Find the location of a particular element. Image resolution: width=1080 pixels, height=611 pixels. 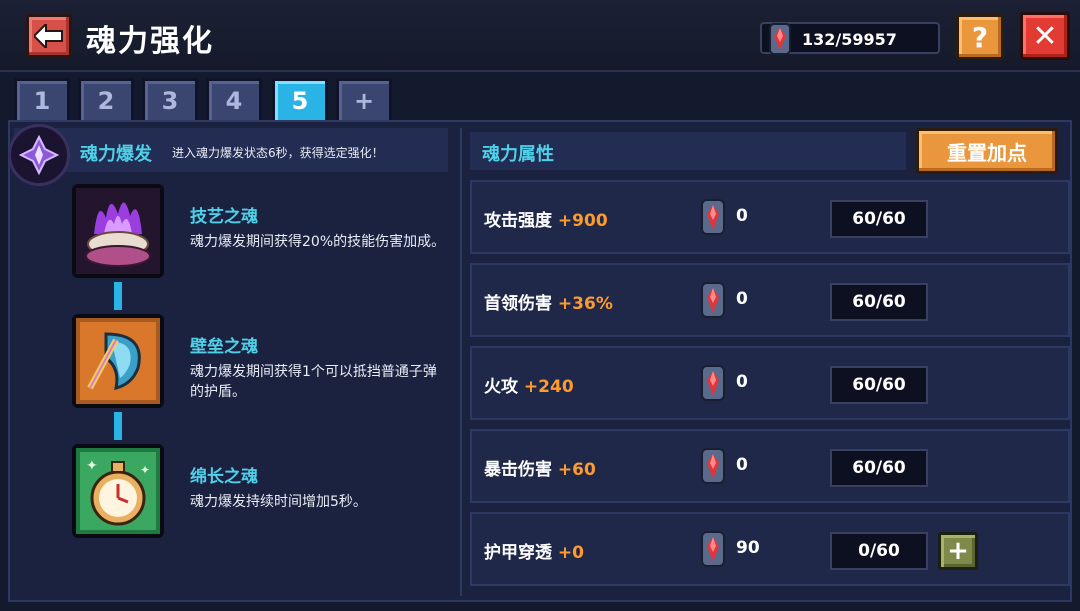

attribute-level: 0/60 is located at coordinates (879, 551).